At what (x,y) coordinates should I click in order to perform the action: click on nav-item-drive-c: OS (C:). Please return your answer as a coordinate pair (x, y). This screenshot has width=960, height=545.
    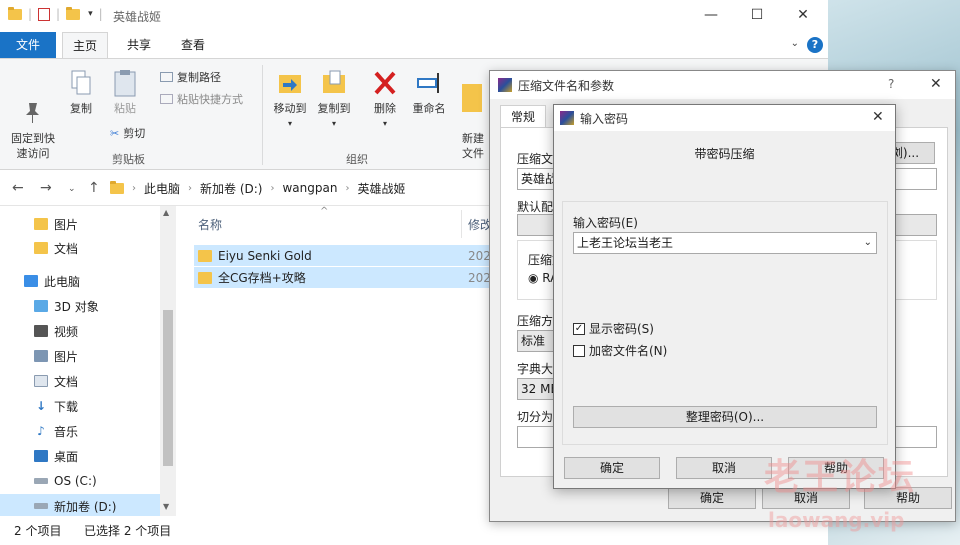
    Looking at the image, I should click on (80, 481).